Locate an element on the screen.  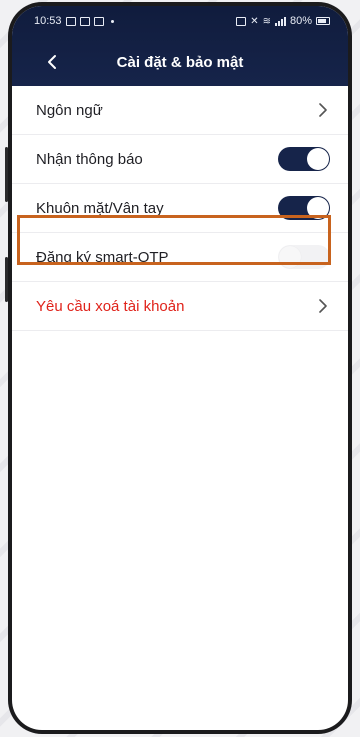
chevron-left-icon is located at coordinates (52, 62).